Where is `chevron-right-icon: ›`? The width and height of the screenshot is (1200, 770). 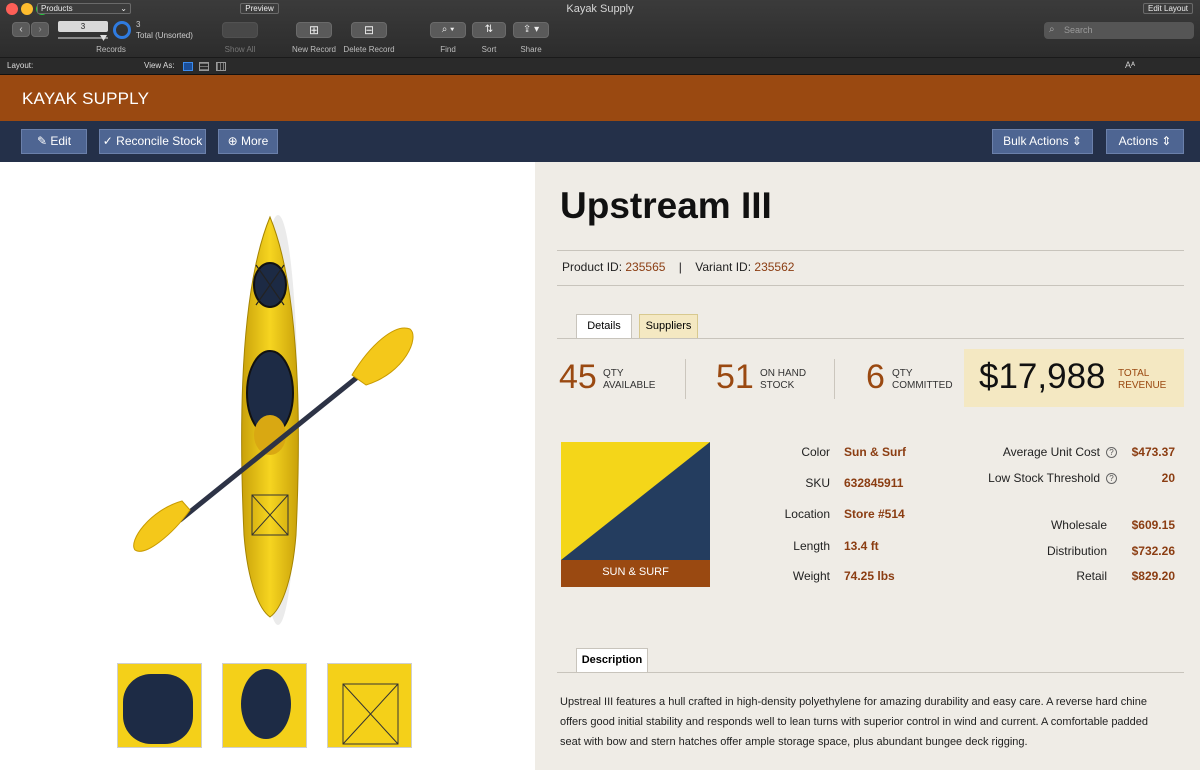
chevron-right-icon: › is located at coordinates (40, 29).